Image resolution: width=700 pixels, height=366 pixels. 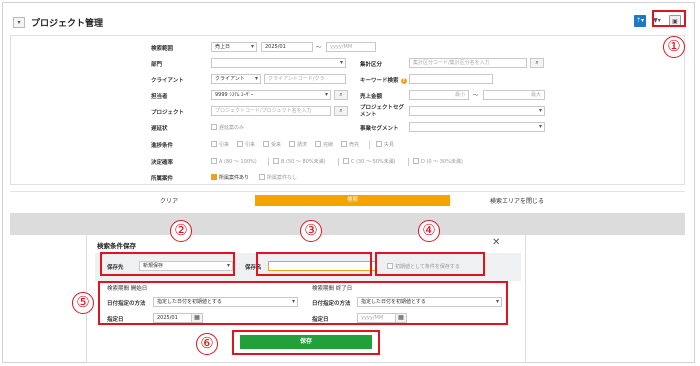 I want to click on keyword-input, so click(x=451, y=79).